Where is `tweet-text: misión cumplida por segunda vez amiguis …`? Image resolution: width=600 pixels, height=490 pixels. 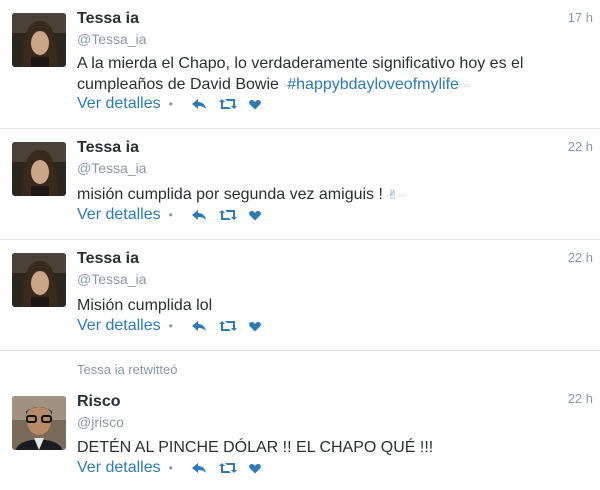
tweet-text: misión cumplida por segunda vez amiguis … is located at coordinates (327, 195).